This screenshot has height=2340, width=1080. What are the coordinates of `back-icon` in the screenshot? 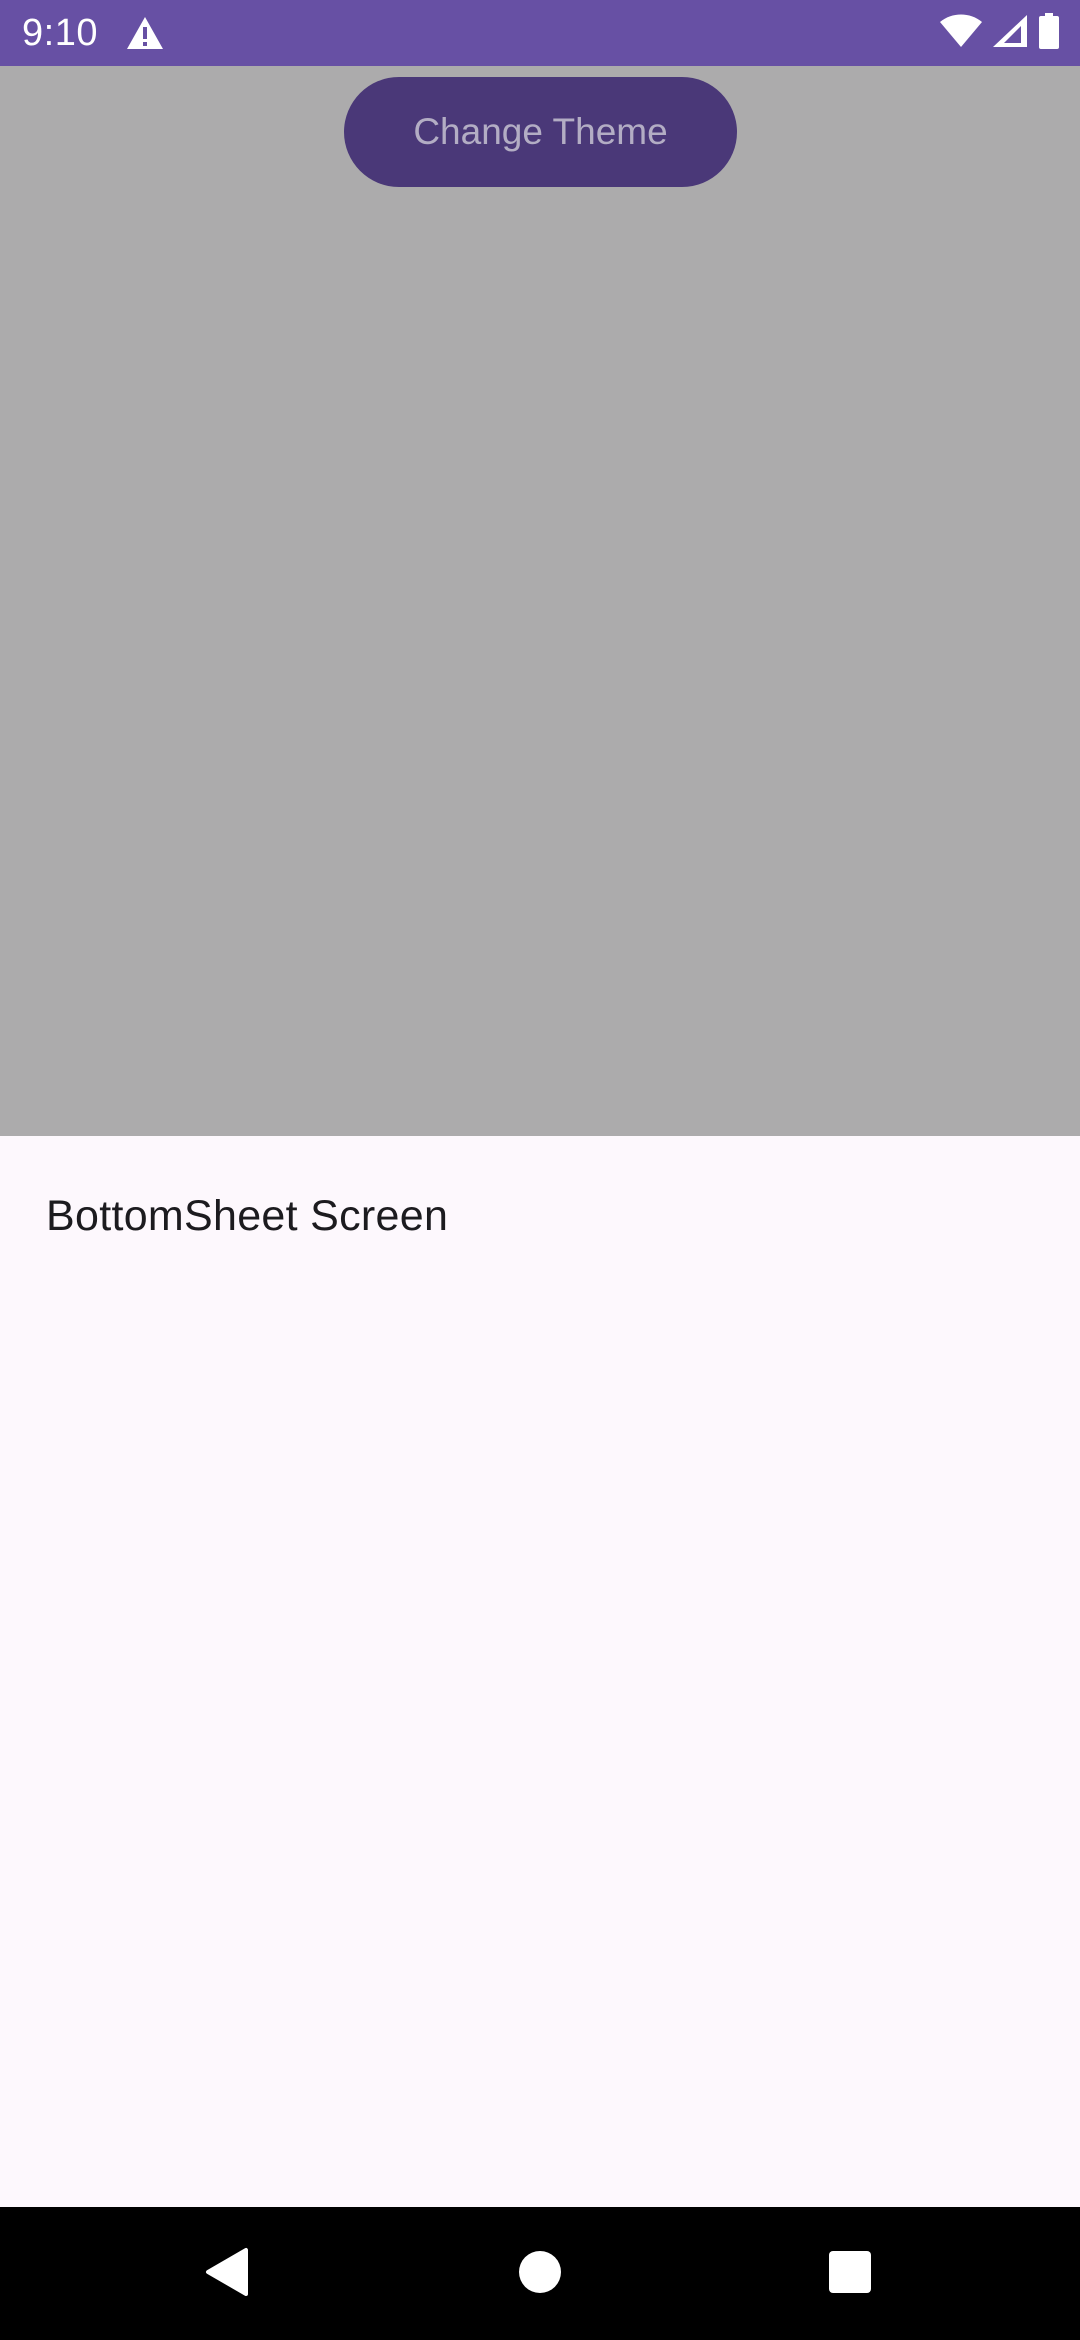 It's located at (227, 2272).